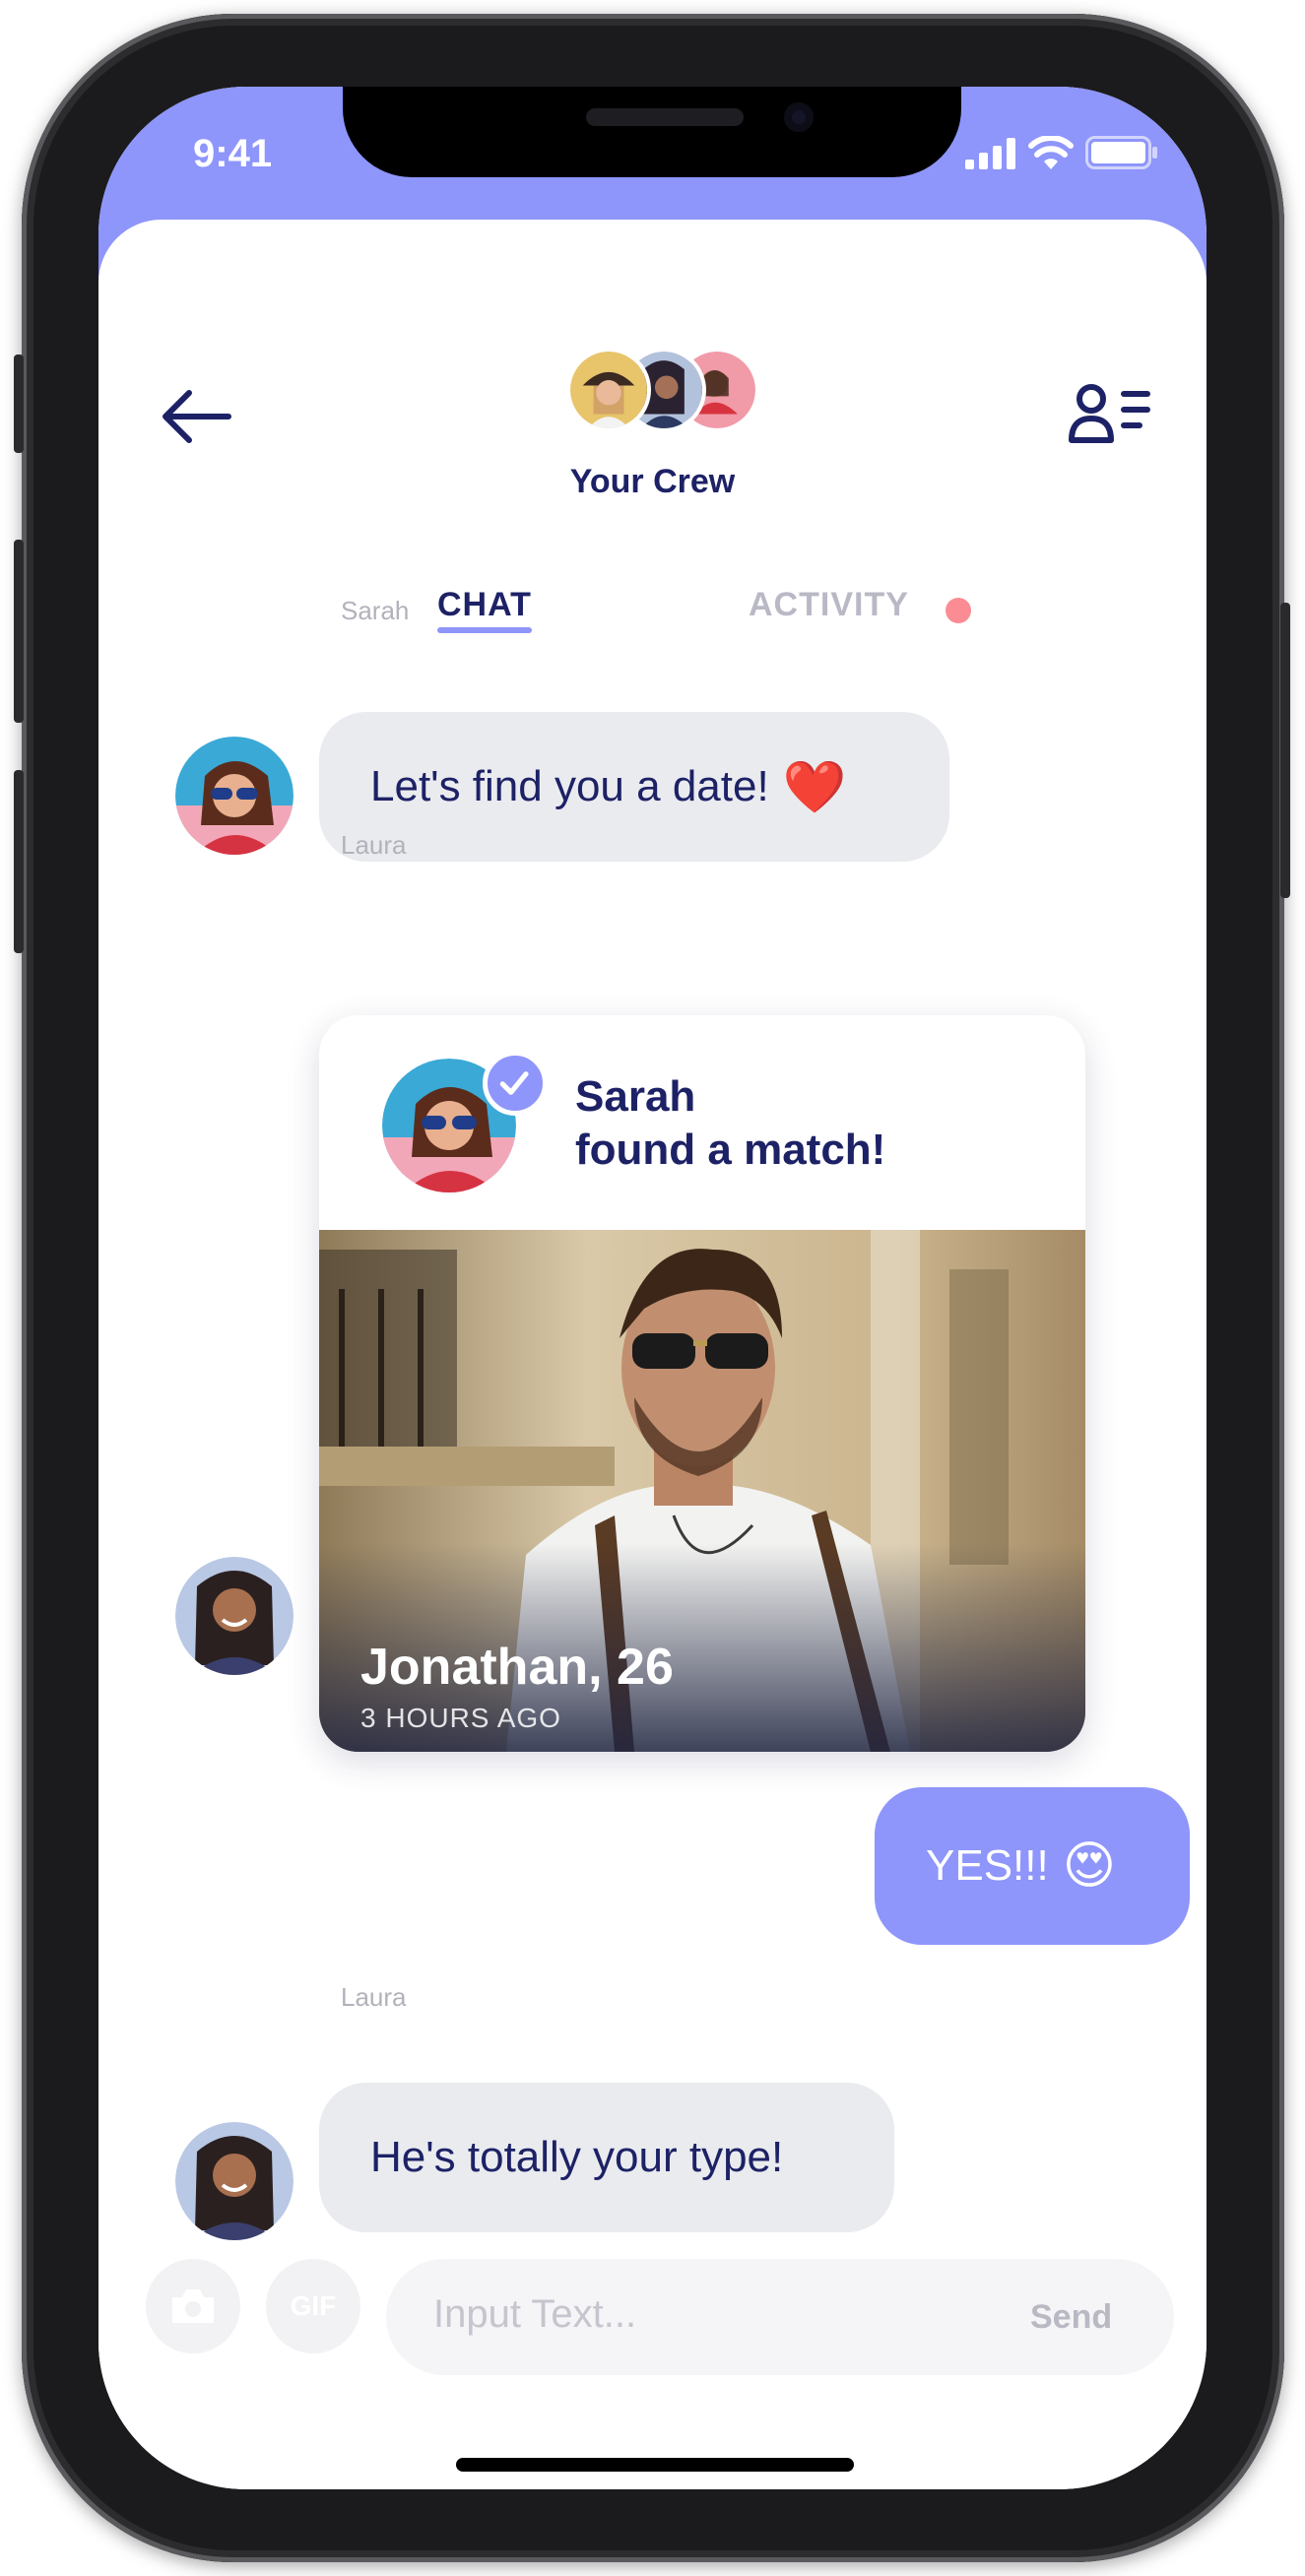 Image resolution: width=1305 pixels, height=2576 pixels. What do you see at coordinates (655, 2465) in the screenshot?
I see `home-indicator` at bounding box center [655, 2465].